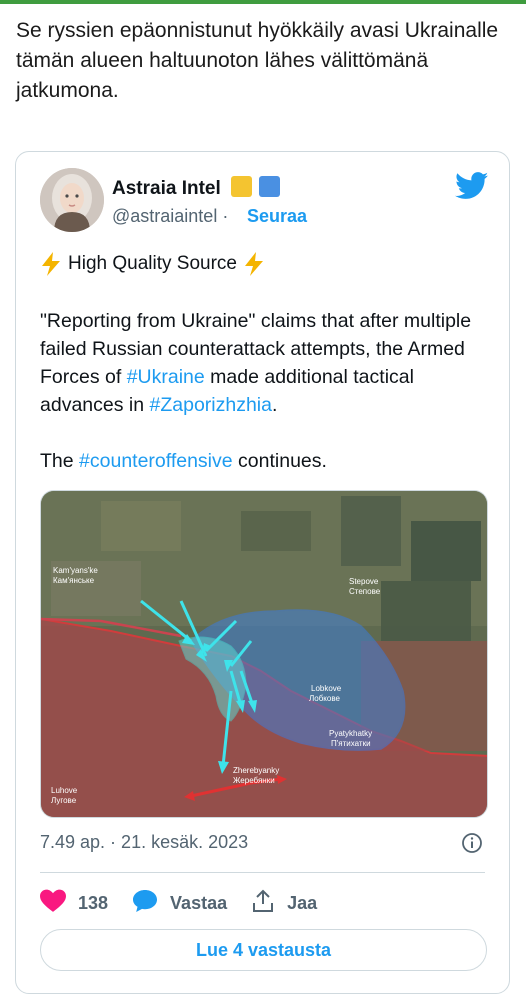 This screenshot has height=1000, width=526. What do you see at coordinates (472, 186) in the screenshot?
I see `twitter-bird-icon` at bounding box center [472, 186].